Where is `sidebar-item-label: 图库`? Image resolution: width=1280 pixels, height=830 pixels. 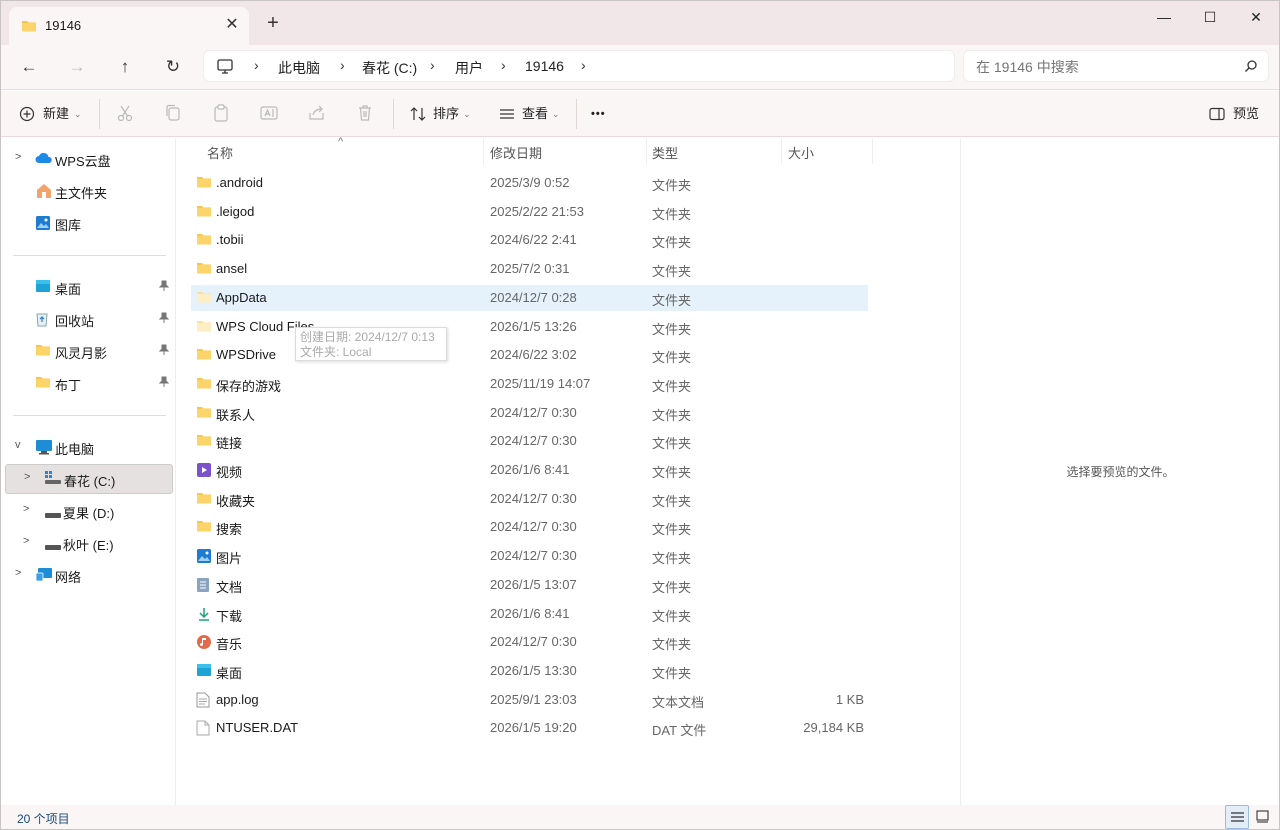 sidebar-item-label: 图库 is located at coordinates (68, 225).